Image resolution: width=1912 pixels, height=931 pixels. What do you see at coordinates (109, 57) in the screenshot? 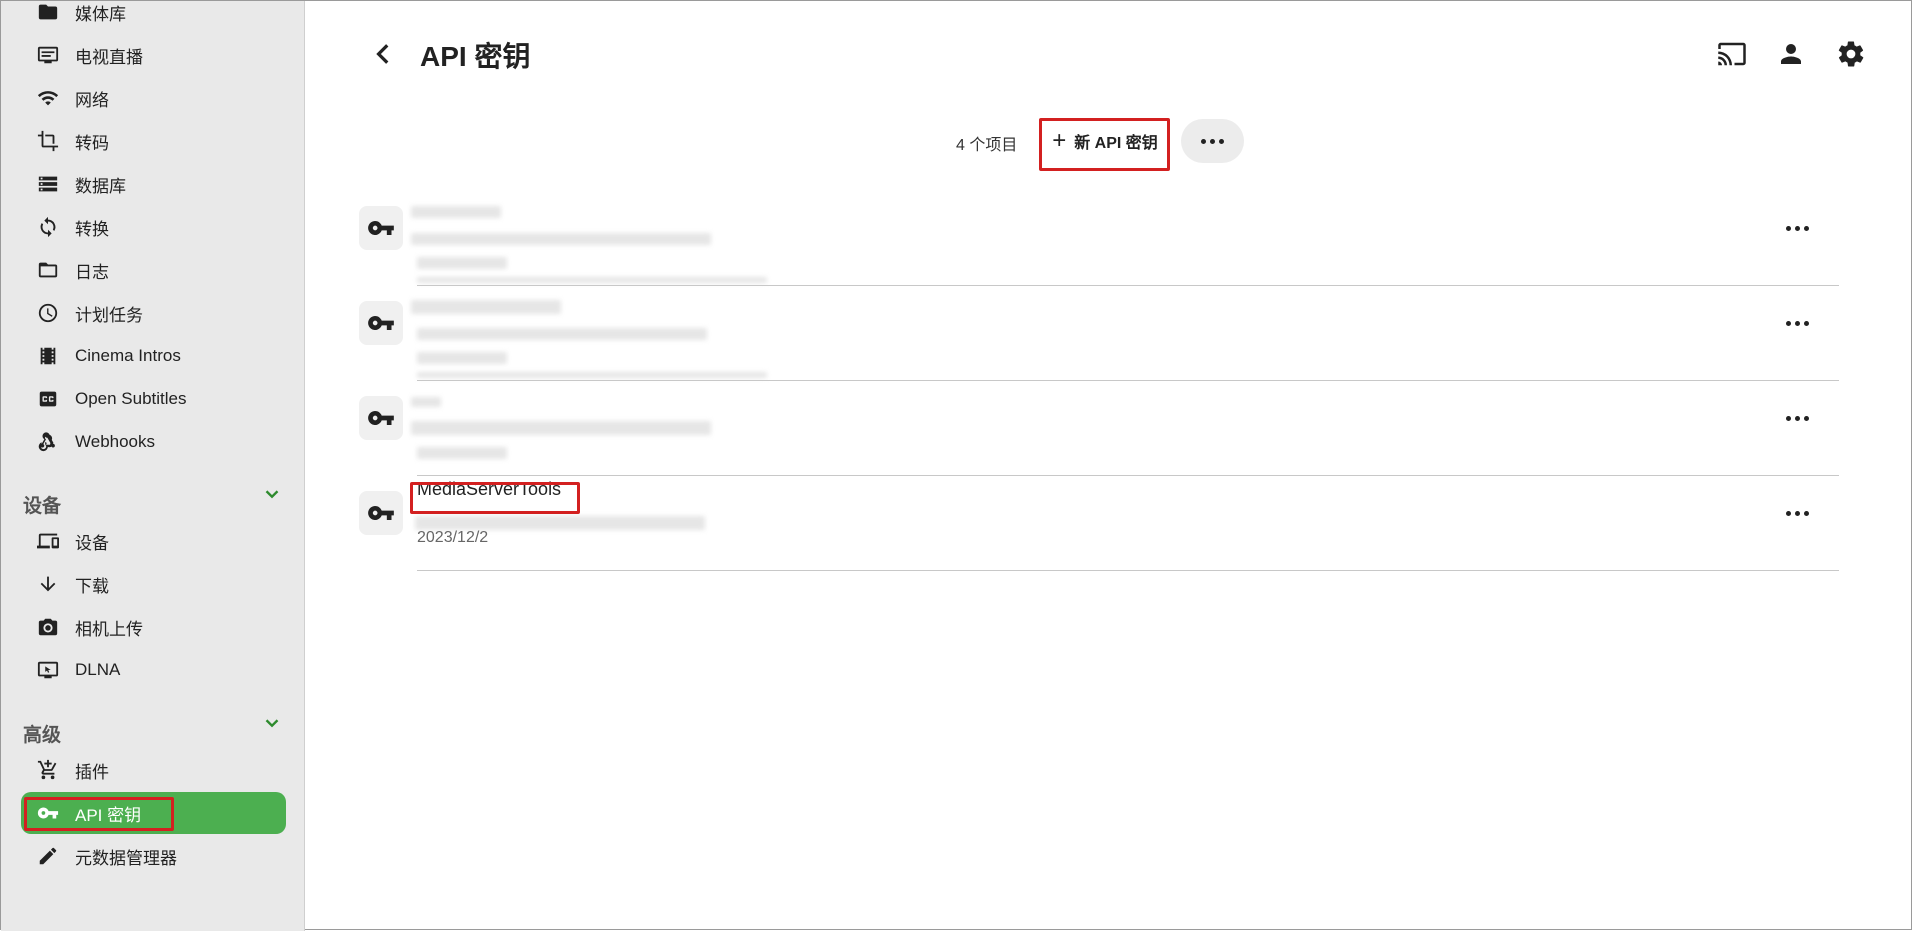
I see `sidebar-item-label: 电视直播` at bounding box center [109, 57].